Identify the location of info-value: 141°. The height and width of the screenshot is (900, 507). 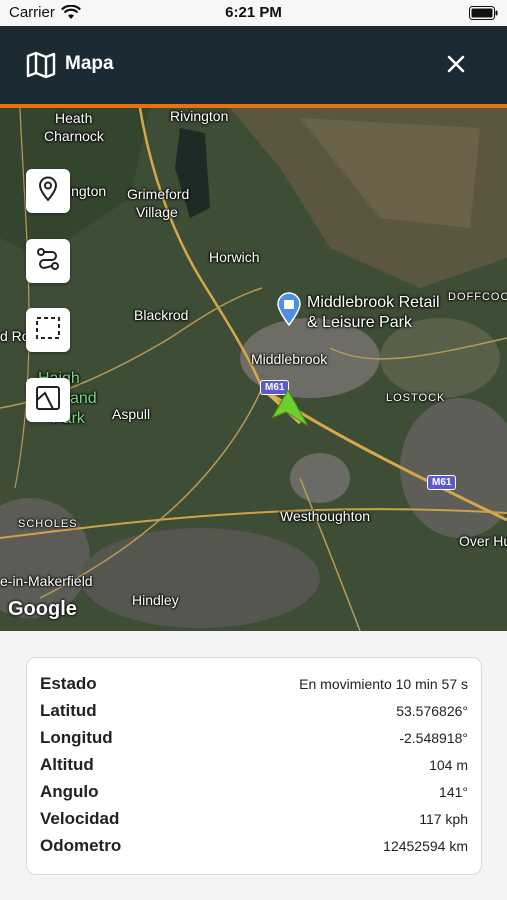
(453, 792).